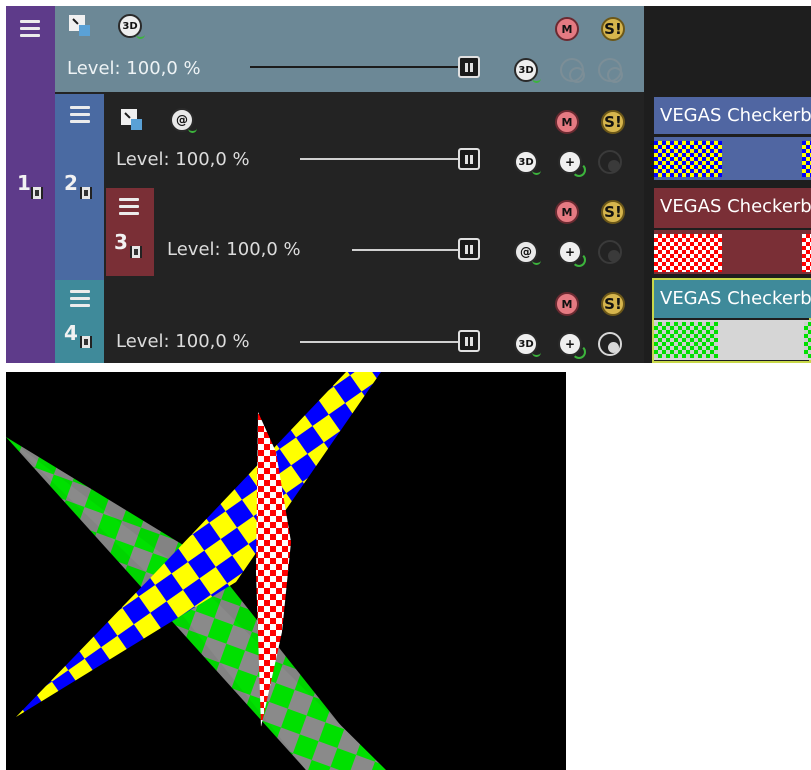  What do you see at coordinates (610, 252) in the screenshot?
I see `track-3-shadow-icon` at bounding box center [610, 252].